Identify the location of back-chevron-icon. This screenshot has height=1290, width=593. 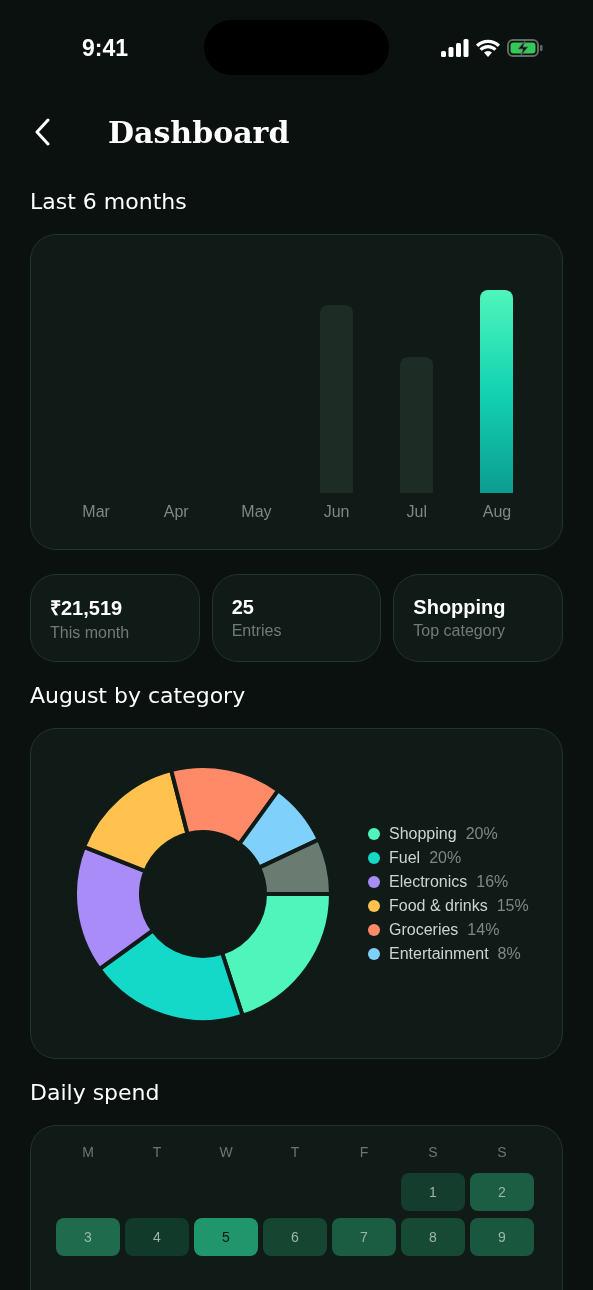
(42, 132).